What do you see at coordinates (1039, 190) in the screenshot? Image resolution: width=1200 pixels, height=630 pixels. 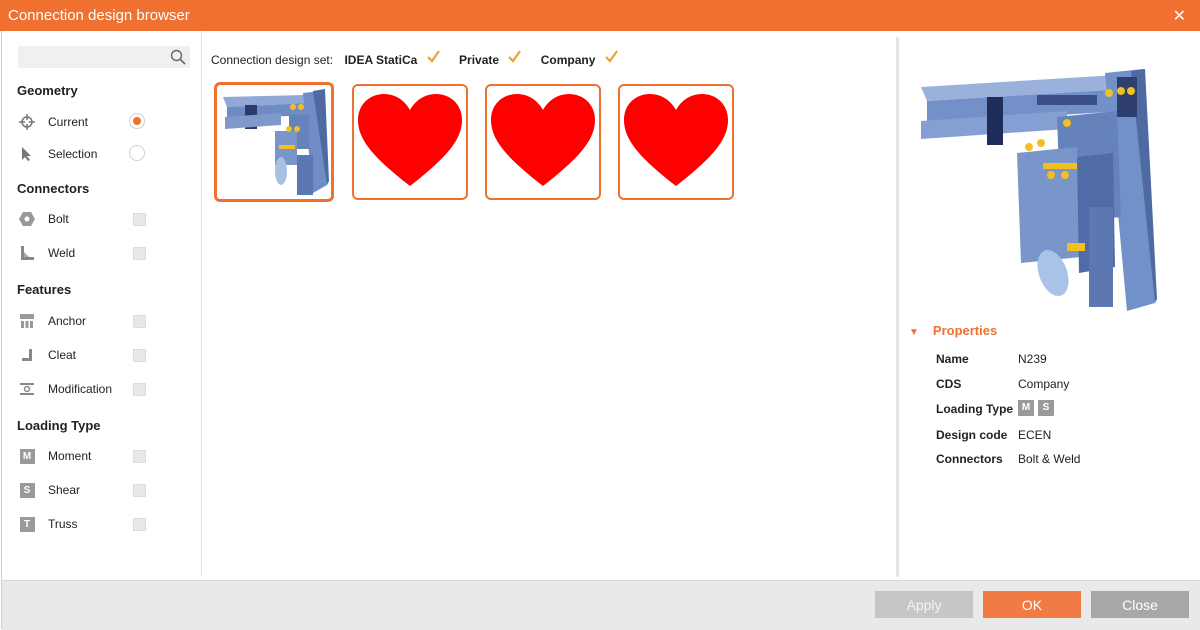 I see `connection-preview` at bounding box center [1039, 190].